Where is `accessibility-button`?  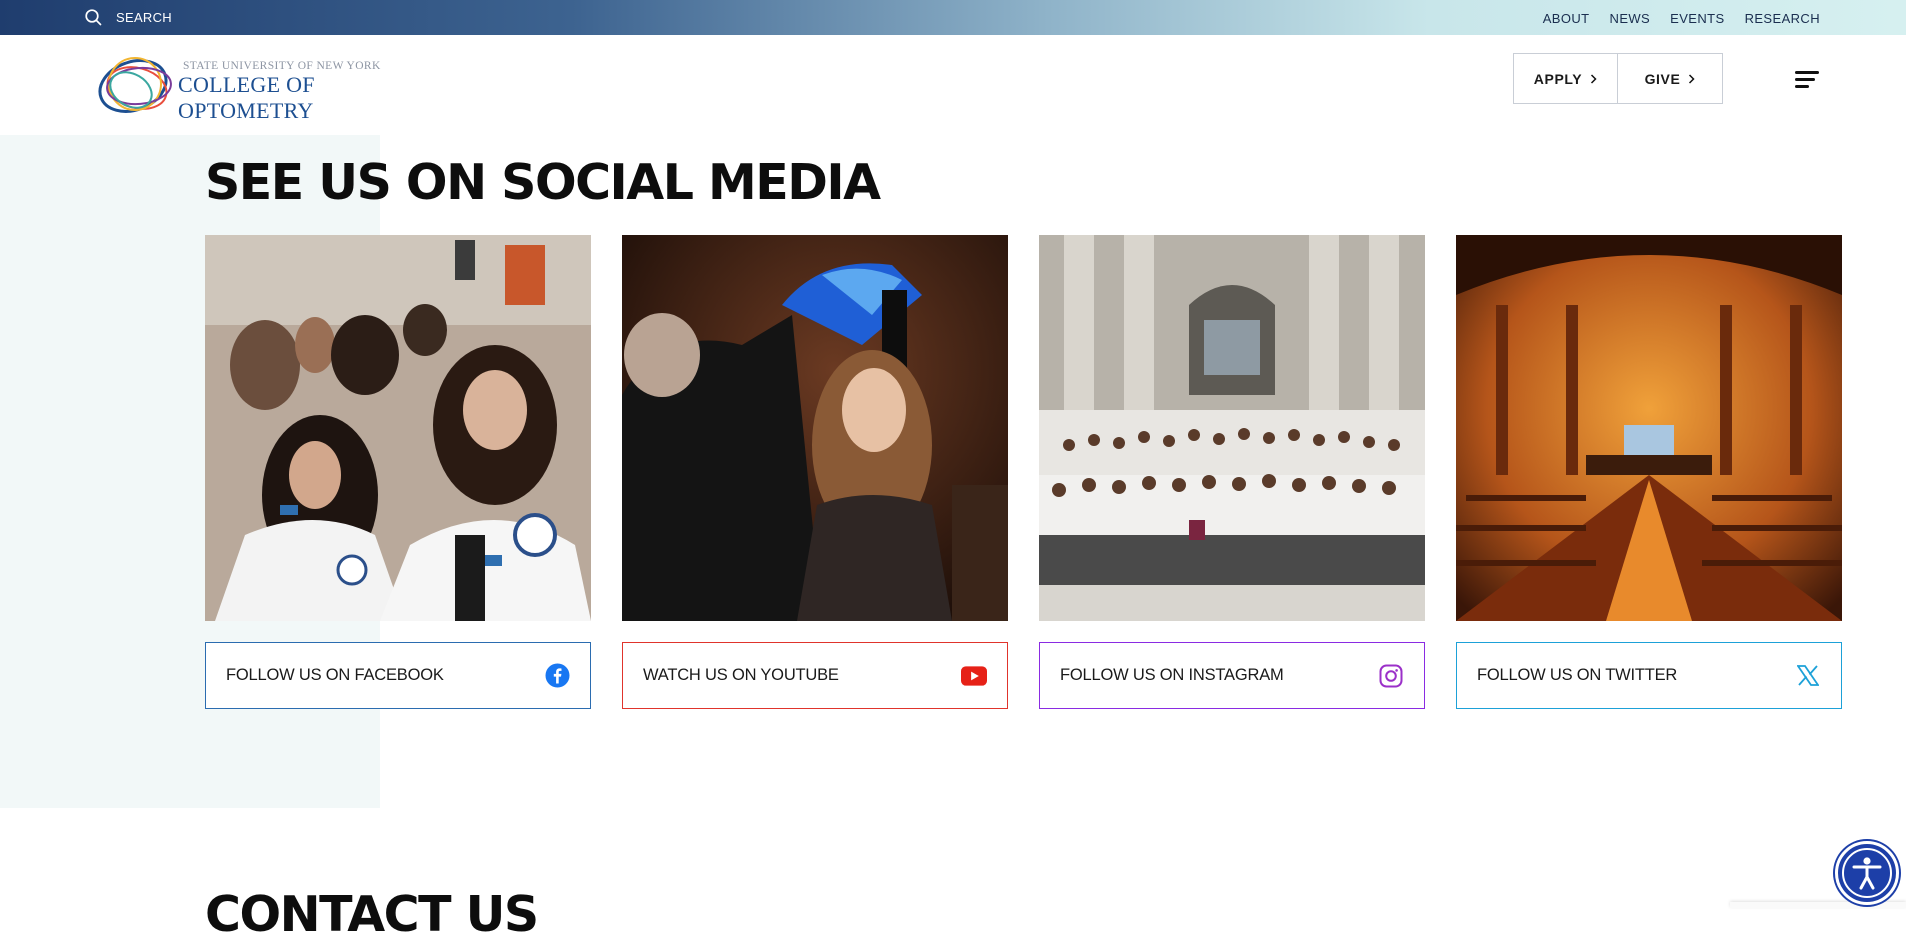 accessibility-button is located at coordinates (1867, 873).